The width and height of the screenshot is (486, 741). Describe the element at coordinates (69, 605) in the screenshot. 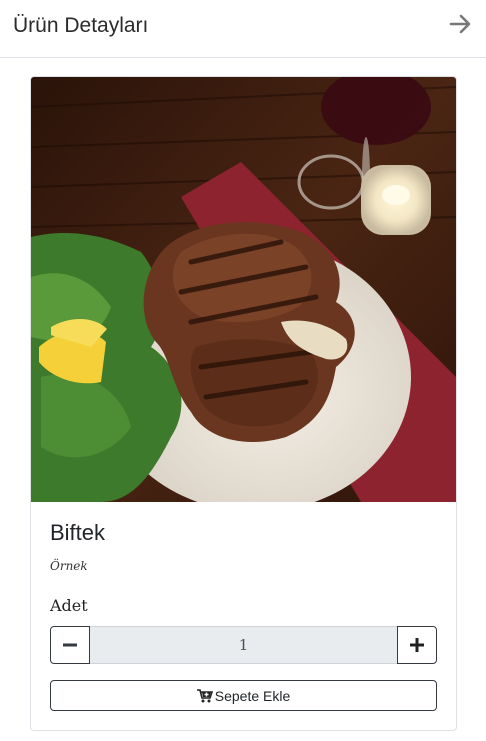

I see `quantity-label: Adet` at that location.